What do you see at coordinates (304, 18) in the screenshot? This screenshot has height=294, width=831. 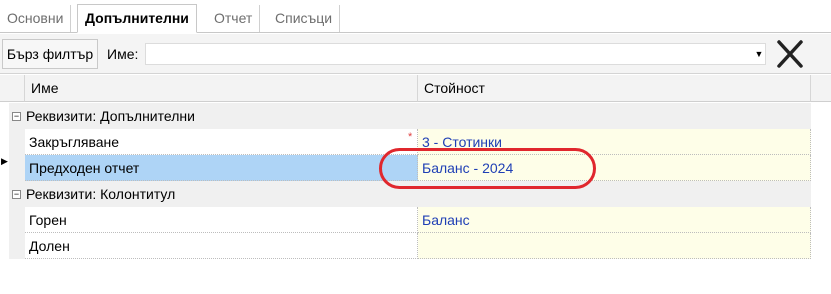 I see `tab-lists: Списъци` at bounding box center [304, 18].